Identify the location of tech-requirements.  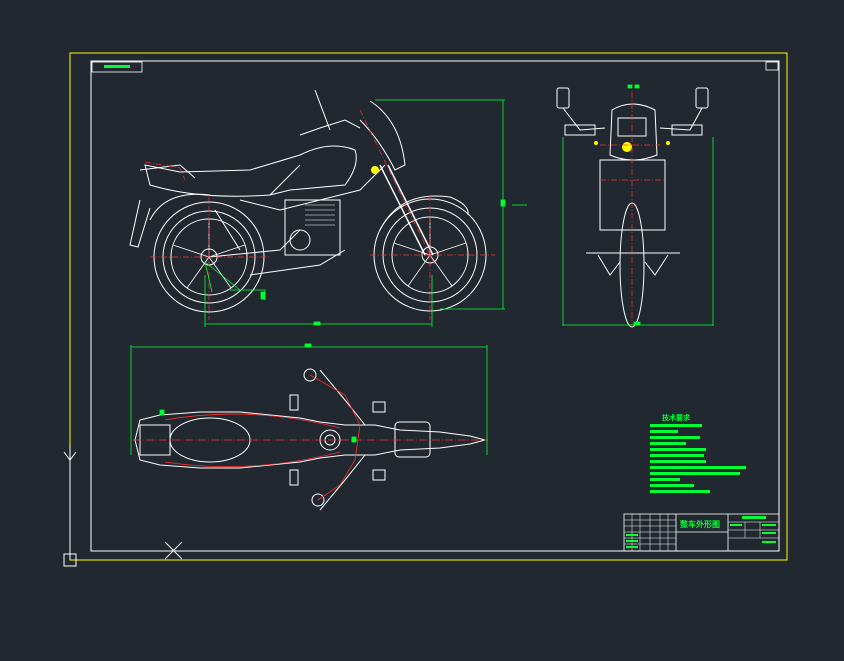
(698, 458).